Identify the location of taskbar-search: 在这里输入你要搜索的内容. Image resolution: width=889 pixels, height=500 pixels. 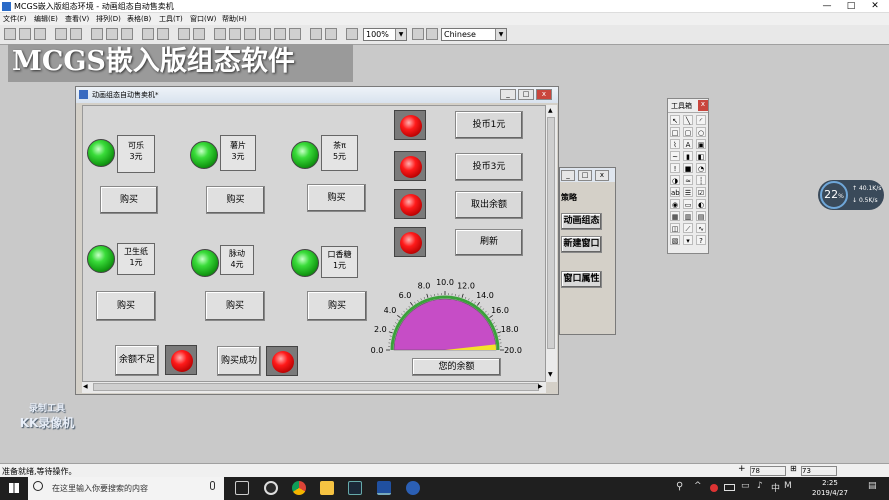
(126, 488).